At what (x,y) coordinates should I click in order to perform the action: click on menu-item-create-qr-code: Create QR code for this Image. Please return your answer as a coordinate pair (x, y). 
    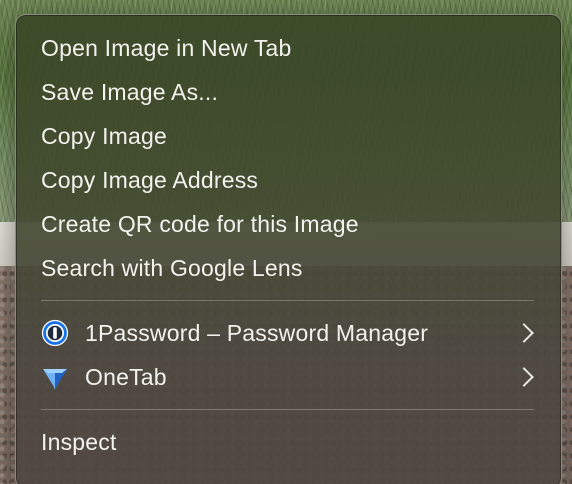
    Looking at the image, I should click on (288, 224).